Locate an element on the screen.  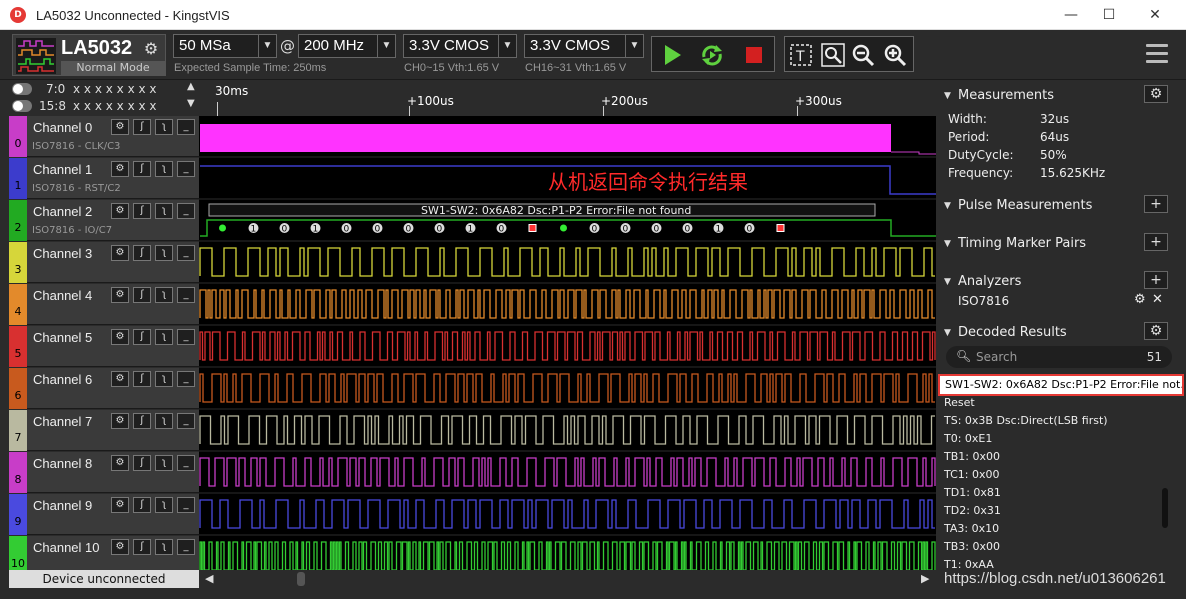
analyzer-gear-icon: ⚙ is located at coordinates (1140, 299).